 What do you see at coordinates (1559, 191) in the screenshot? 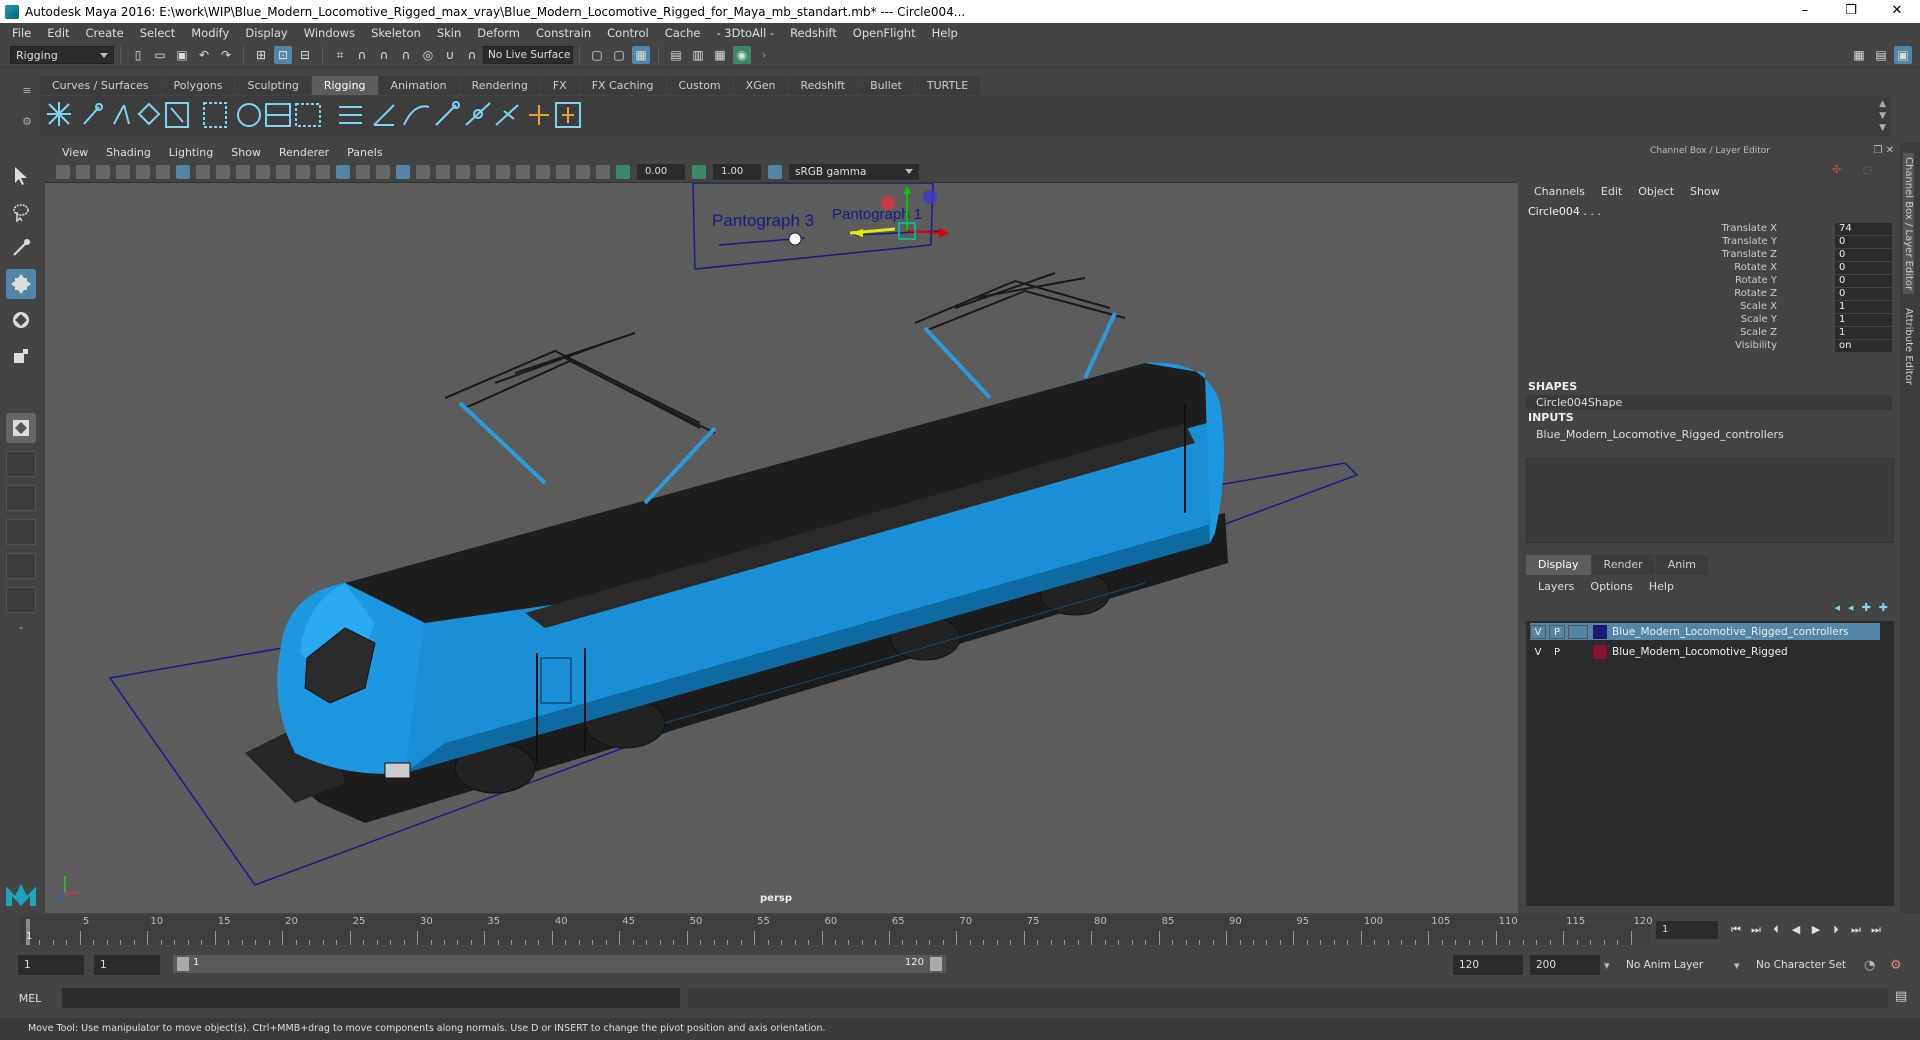
I see `cb-menu-channels: Channels` at bounding box center [1559, 191].